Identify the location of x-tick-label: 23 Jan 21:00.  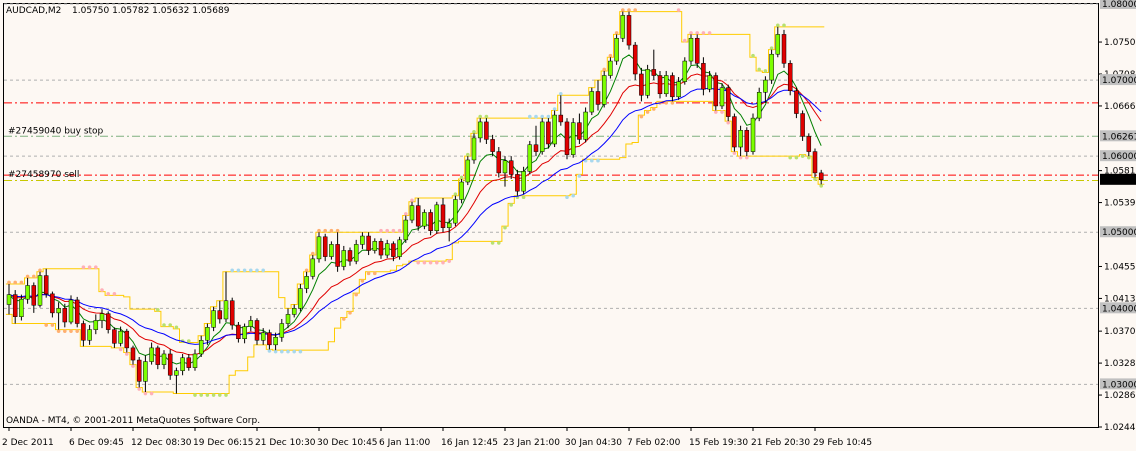
(531, 443).